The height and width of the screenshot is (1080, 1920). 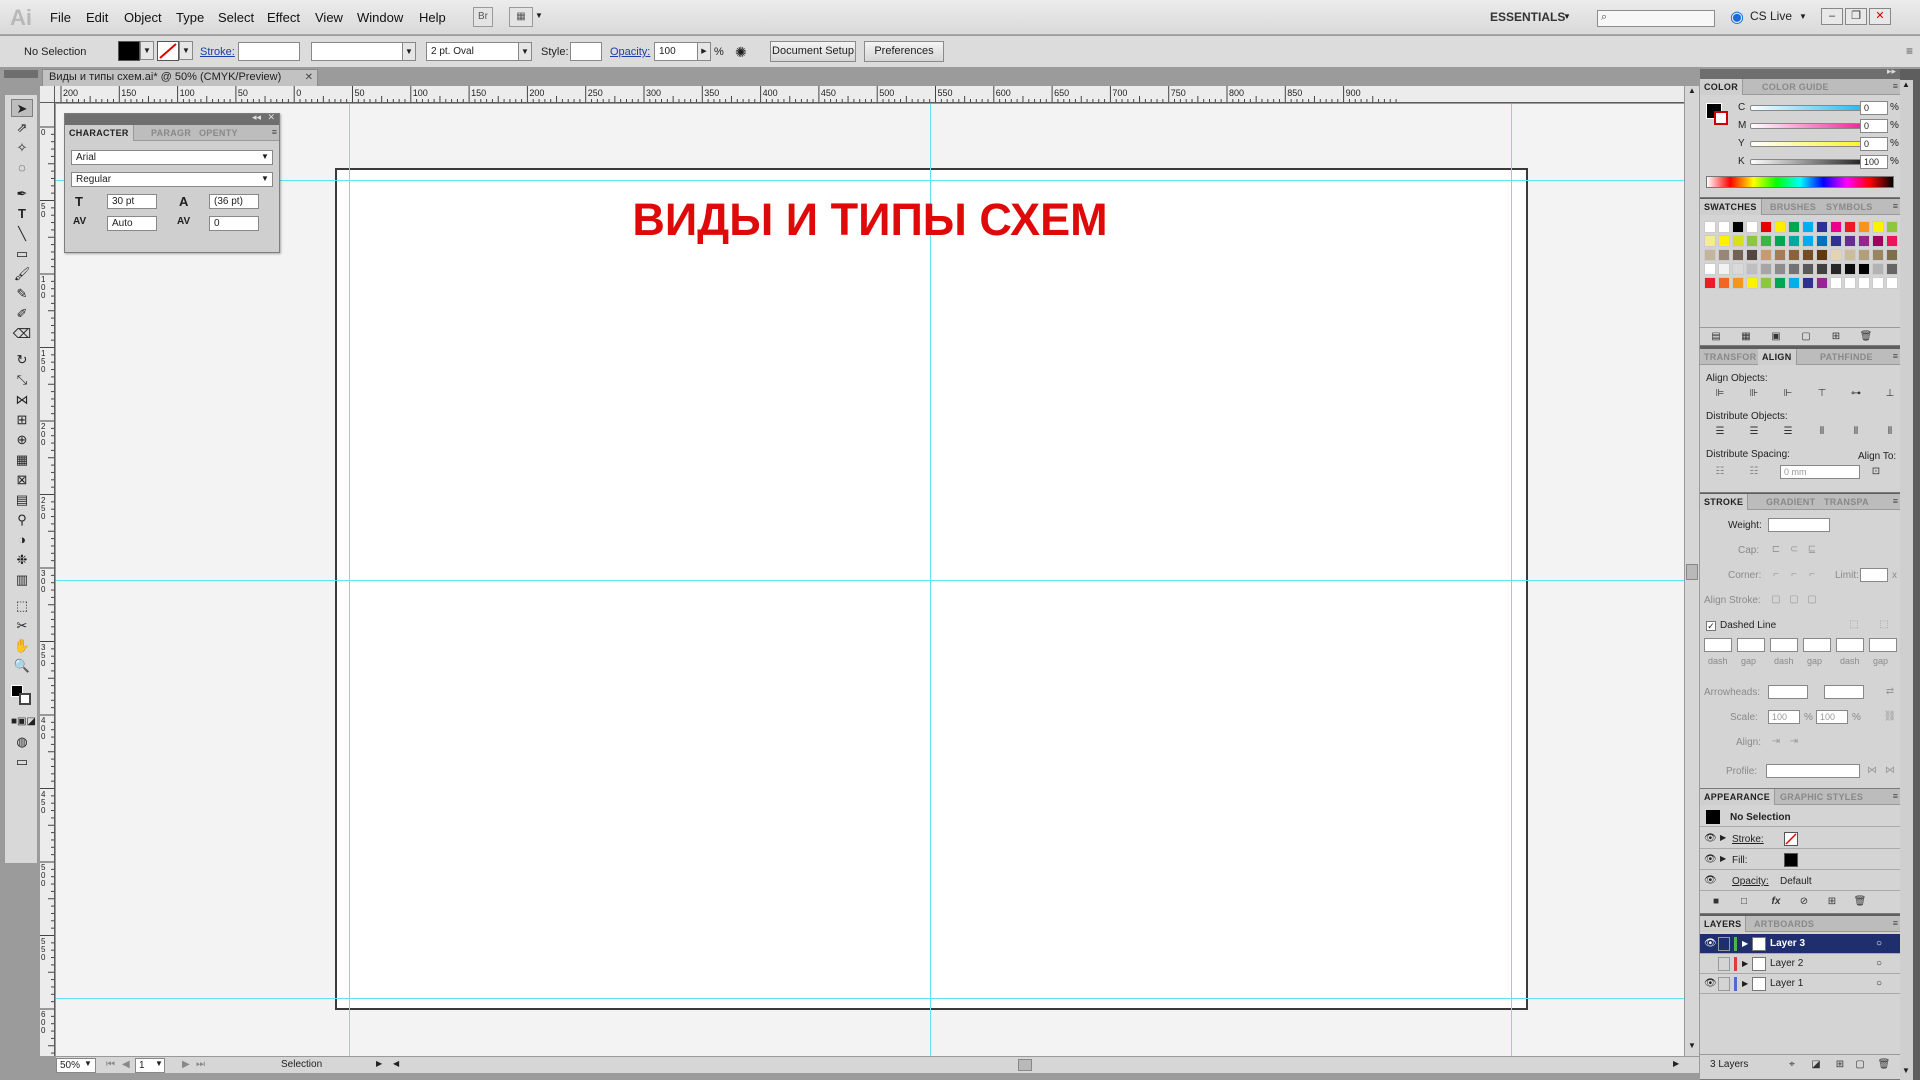 What do you see at coordinates (1788, 432) in the screenshot?
I see `distribute-bottom-icon: ☰` at bounding box center [1788, 432].